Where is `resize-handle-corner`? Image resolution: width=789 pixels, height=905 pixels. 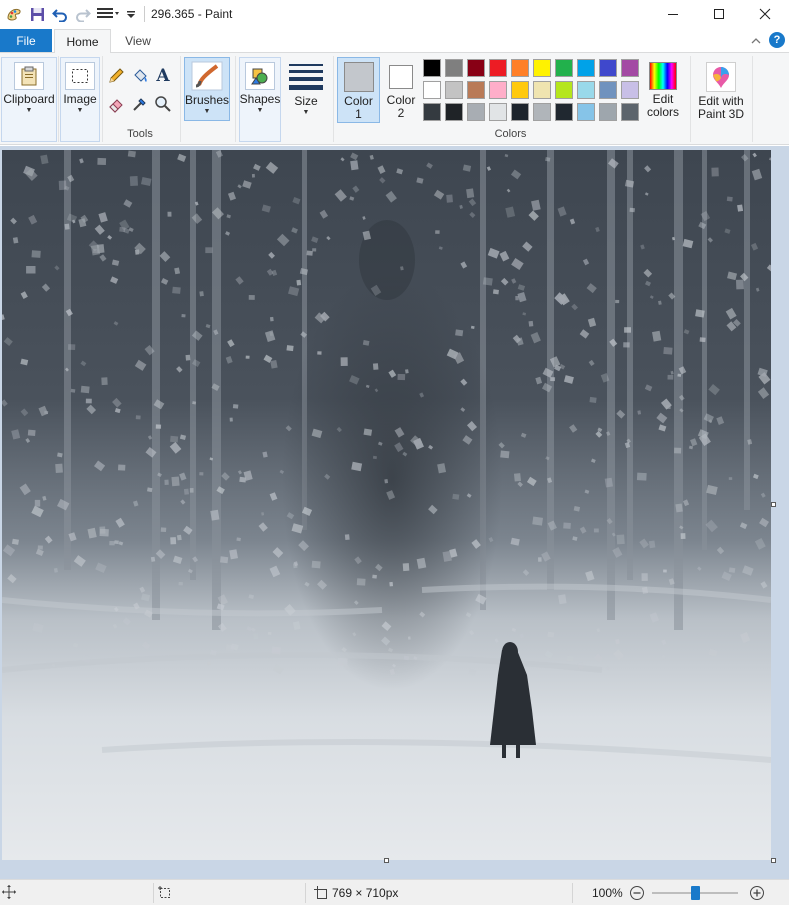
resize-handle-corner is located at coordinates (773, 860).